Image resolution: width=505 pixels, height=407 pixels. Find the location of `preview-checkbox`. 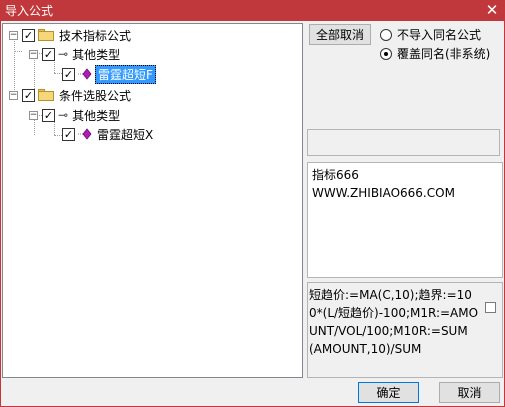

preview-checkbox is located at coordinates (490, 307).